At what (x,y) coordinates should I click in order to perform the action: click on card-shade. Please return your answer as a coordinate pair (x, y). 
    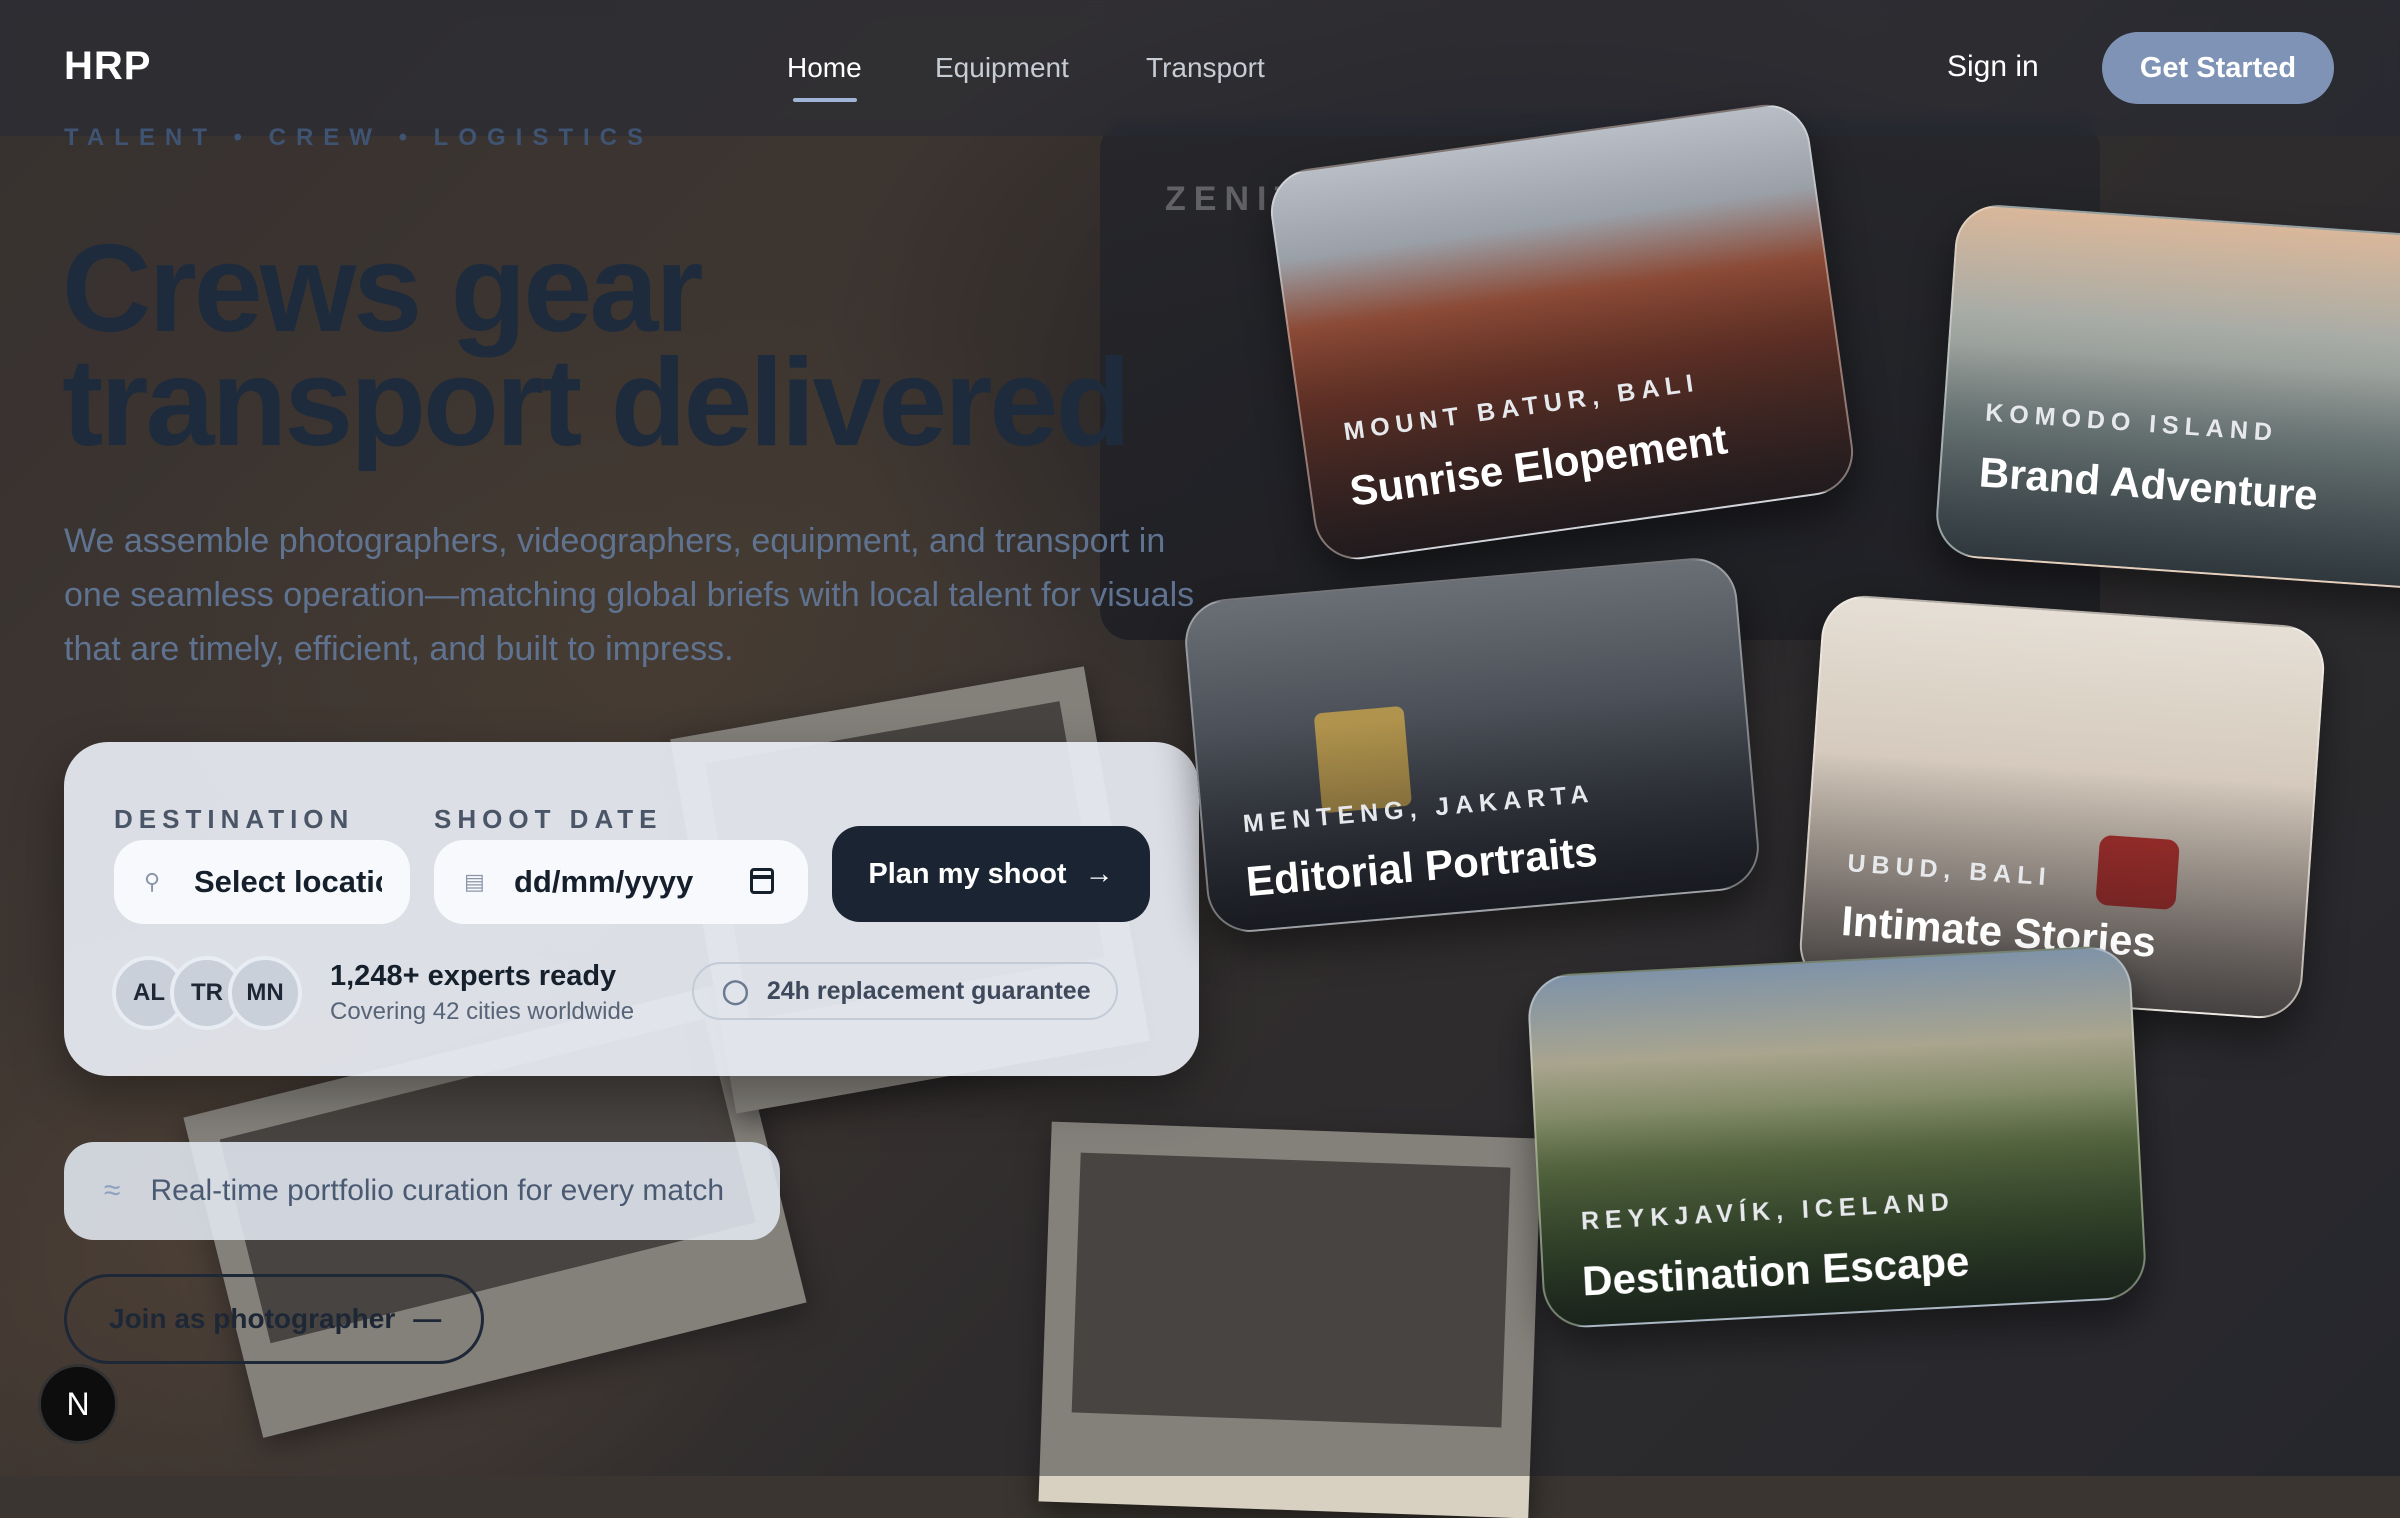
    Looking at the image, I should click on (2167, 397).